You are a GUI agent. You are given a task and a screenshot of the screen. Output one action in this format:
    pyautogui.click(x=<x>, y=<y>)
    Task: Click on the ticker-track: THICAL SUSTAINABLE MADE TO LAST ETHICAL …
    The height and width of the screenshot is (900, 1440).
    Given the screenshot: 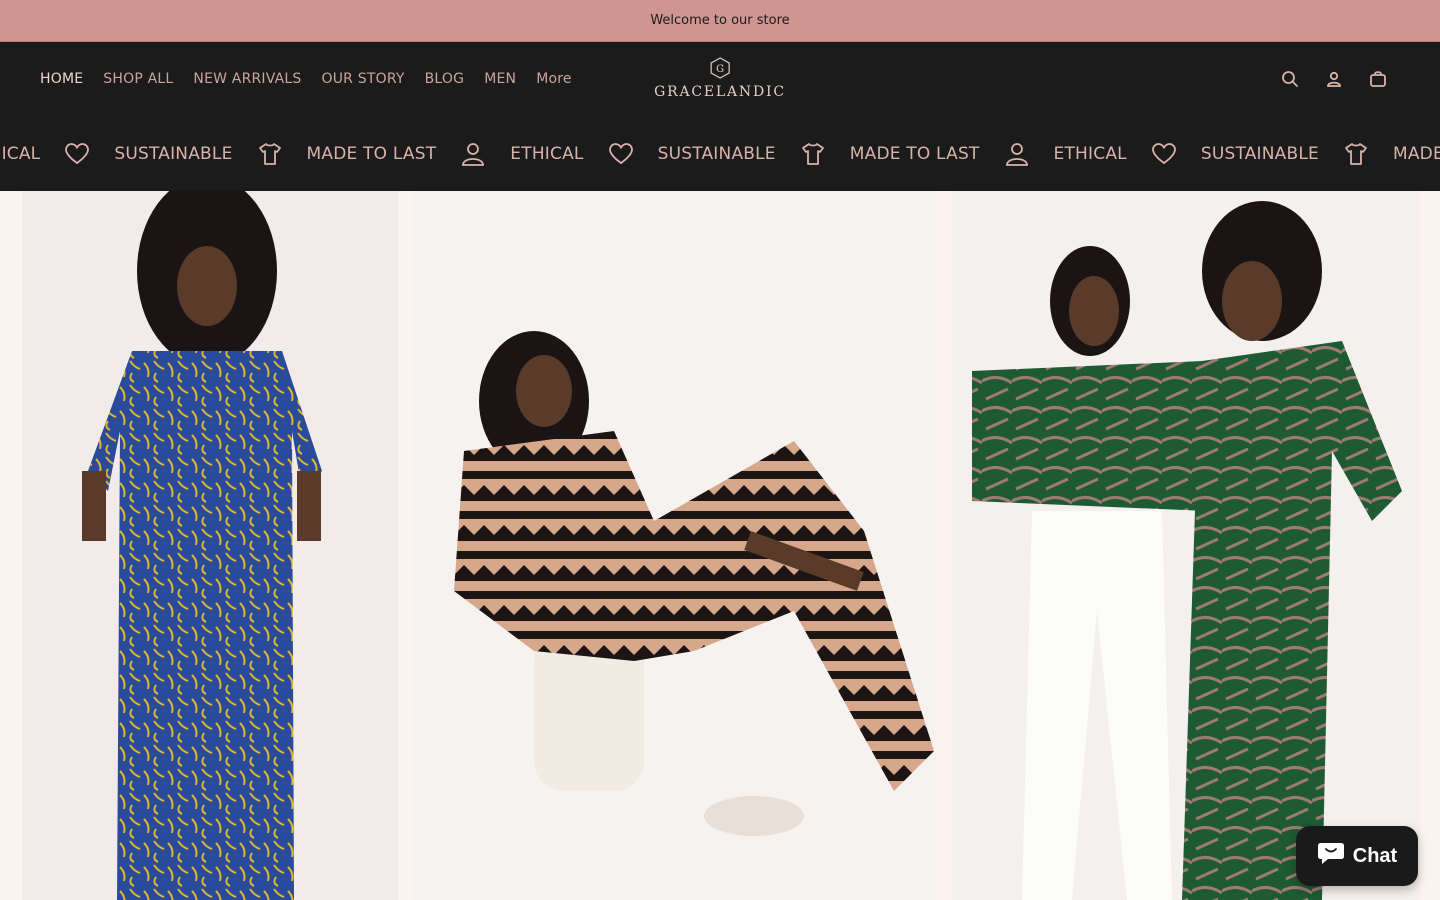 What is the action you would take?
    pyautogui.click(x=720, y=153)
    